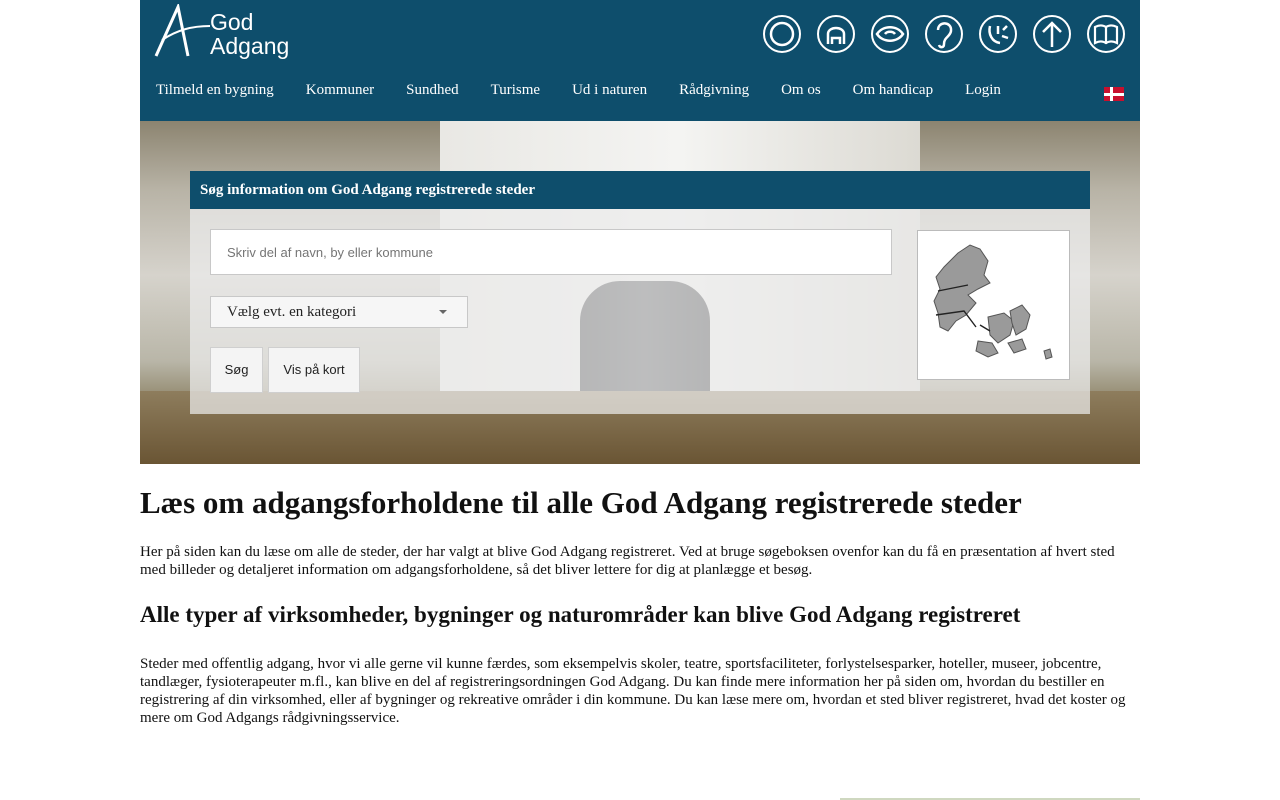 The image size is (1280, 800). Describe the element at coordinates (801, 92) in the screenshot. I see `nav-item-om-os: Om os` at that location.